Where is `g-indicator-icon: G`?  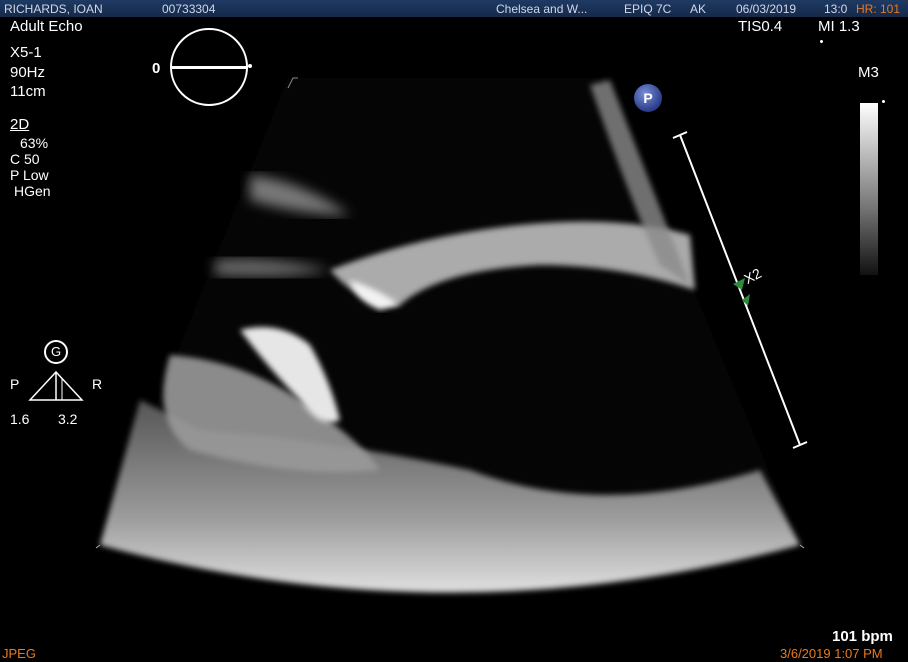 g-indicator-icon: G is located at coordinates (56, 352).